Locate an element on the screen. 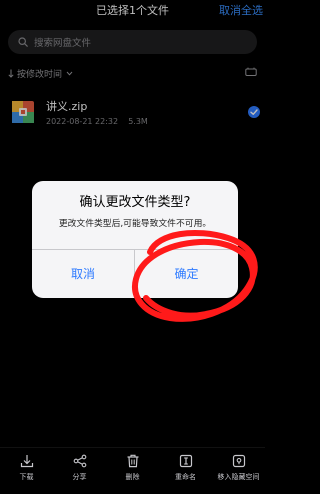  rename-action: 重命名 is located at coordinates (185, 468).